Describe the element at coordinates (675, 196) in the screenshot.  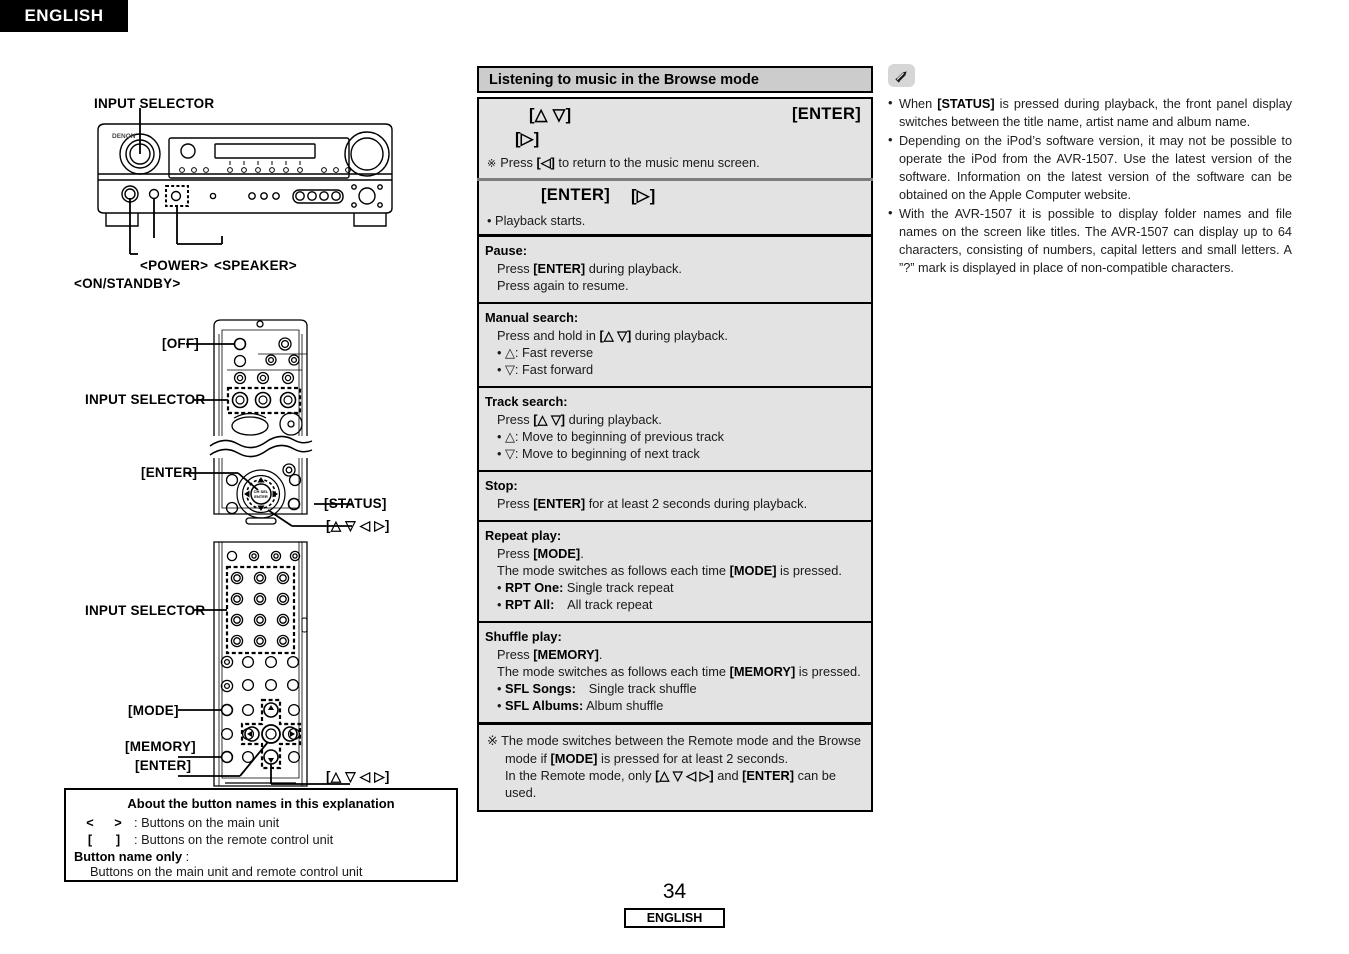
I see `step-2-keys: [ENTER] [▷]` at that location.